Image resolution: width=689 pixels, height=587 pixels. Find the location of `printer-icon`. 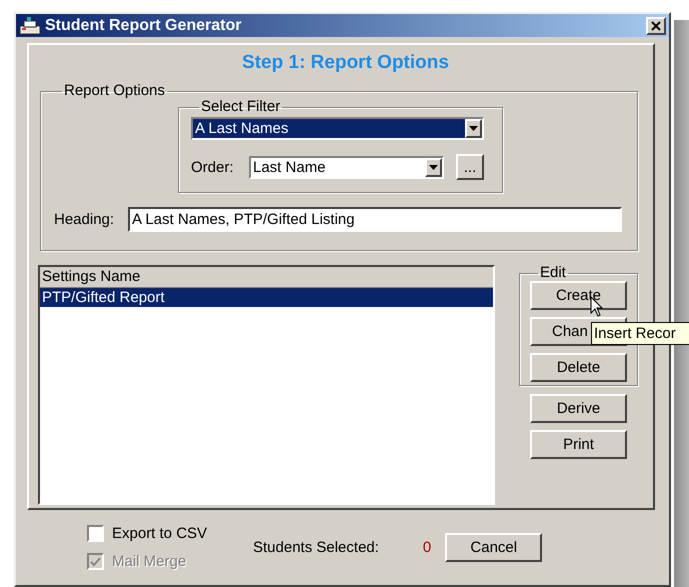

printer-icon is located at coordinates (30, 26).